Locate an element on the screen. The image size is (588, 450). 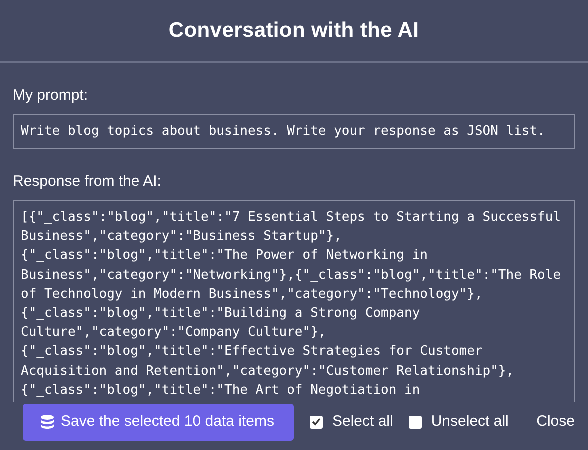
checkbox-label: Select all is located at coordinates (363, 422).